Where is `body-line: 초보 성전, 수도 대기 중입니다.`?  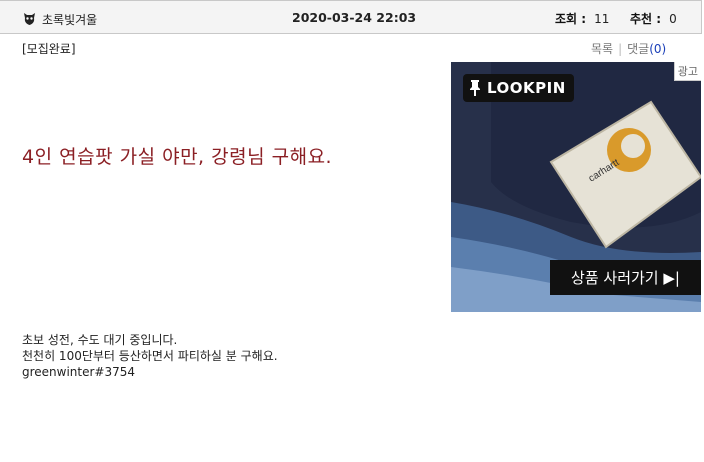
body-line: 초보 성전, 수도 대기 중입니다. is located at coordinates (100, 340).